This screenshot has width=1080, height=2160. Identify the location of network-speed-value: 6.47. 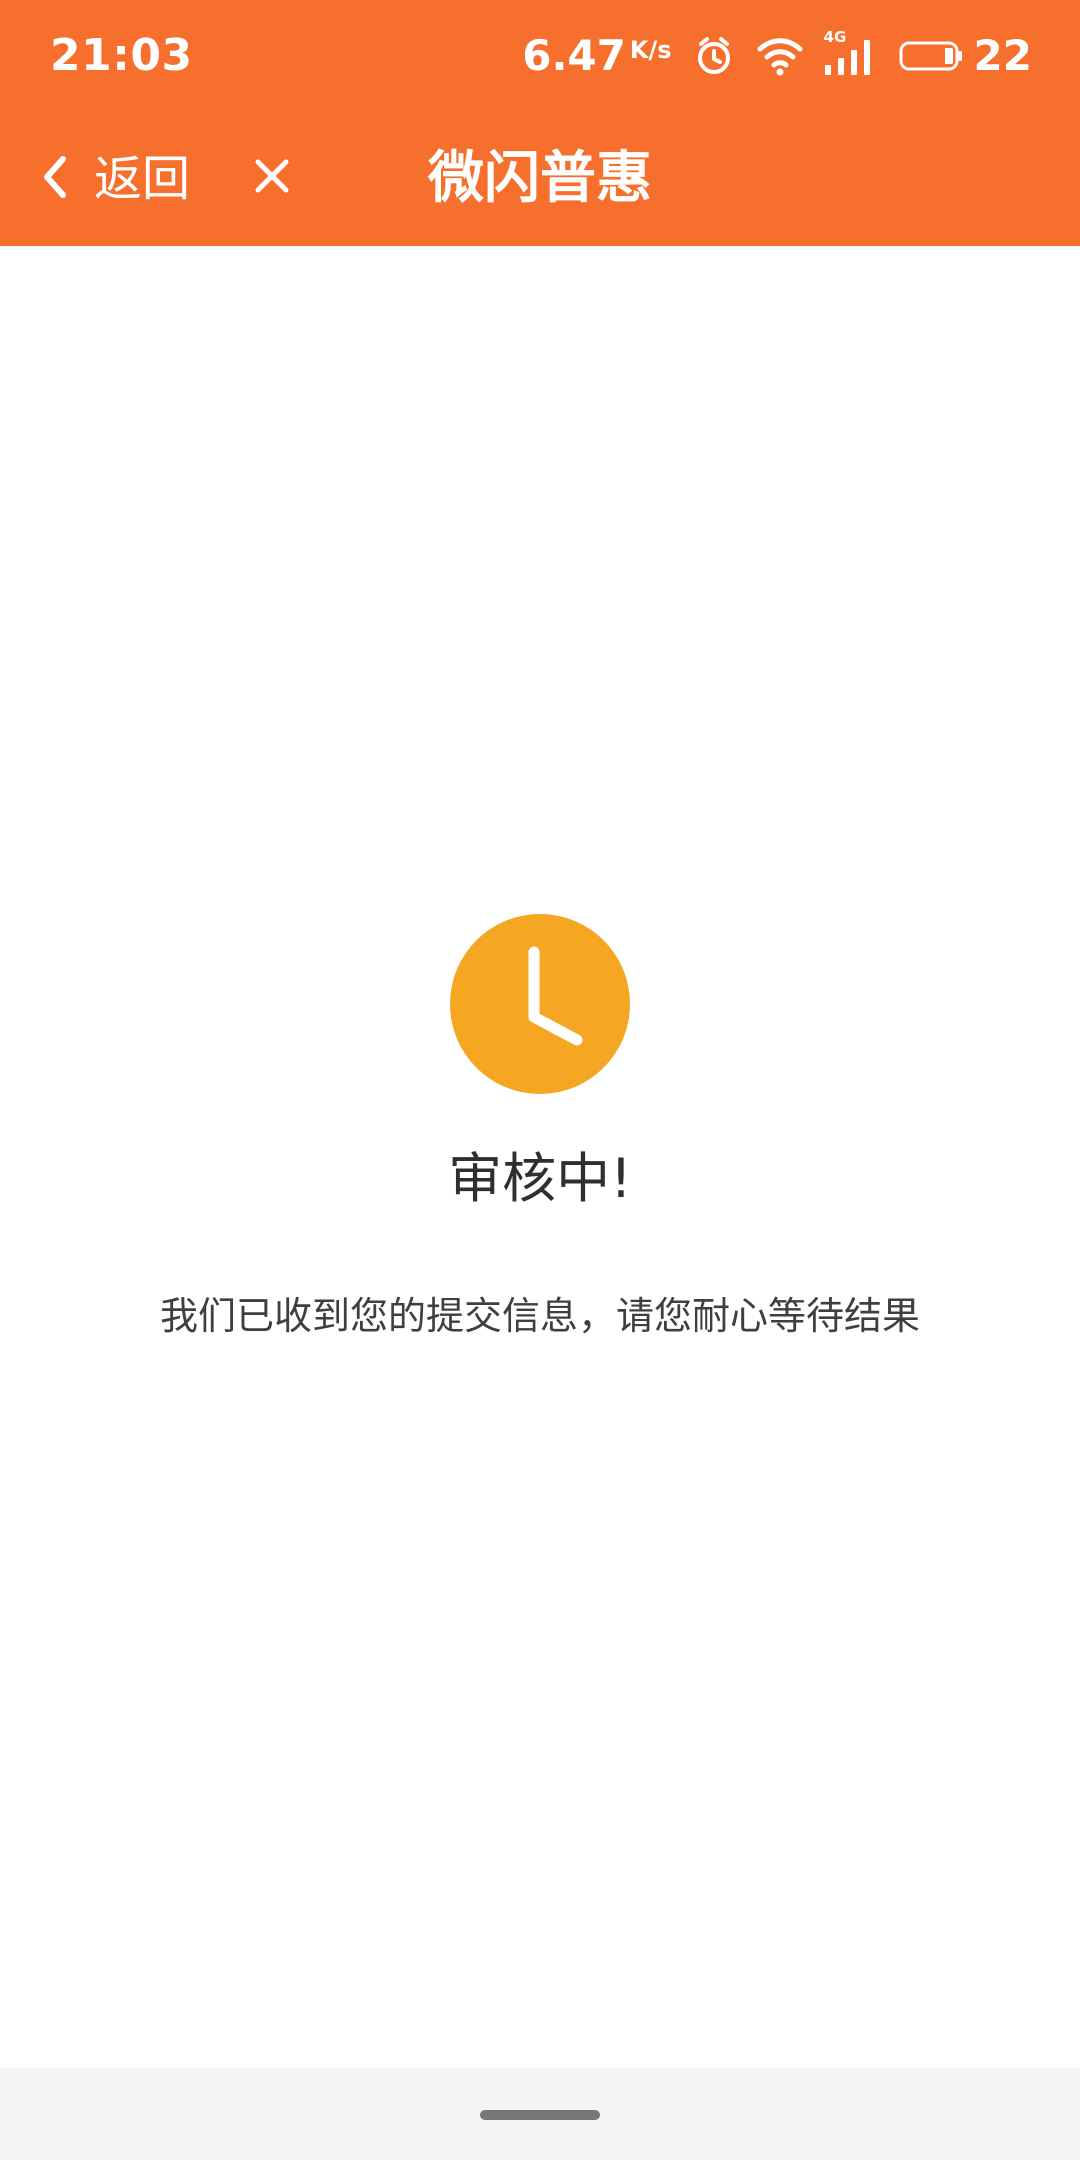
(574, 55).